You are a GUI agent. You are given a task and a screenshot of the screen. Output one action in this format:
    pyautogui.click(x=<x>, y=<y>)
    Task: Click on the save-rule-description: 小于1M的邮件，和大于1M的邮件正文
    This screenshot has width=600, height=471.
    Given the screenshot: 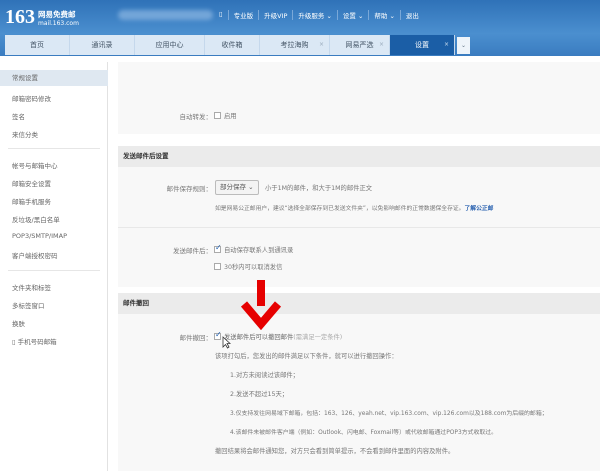 What is the action you would take?
    pyautogui.click(x=319, y=188)
    